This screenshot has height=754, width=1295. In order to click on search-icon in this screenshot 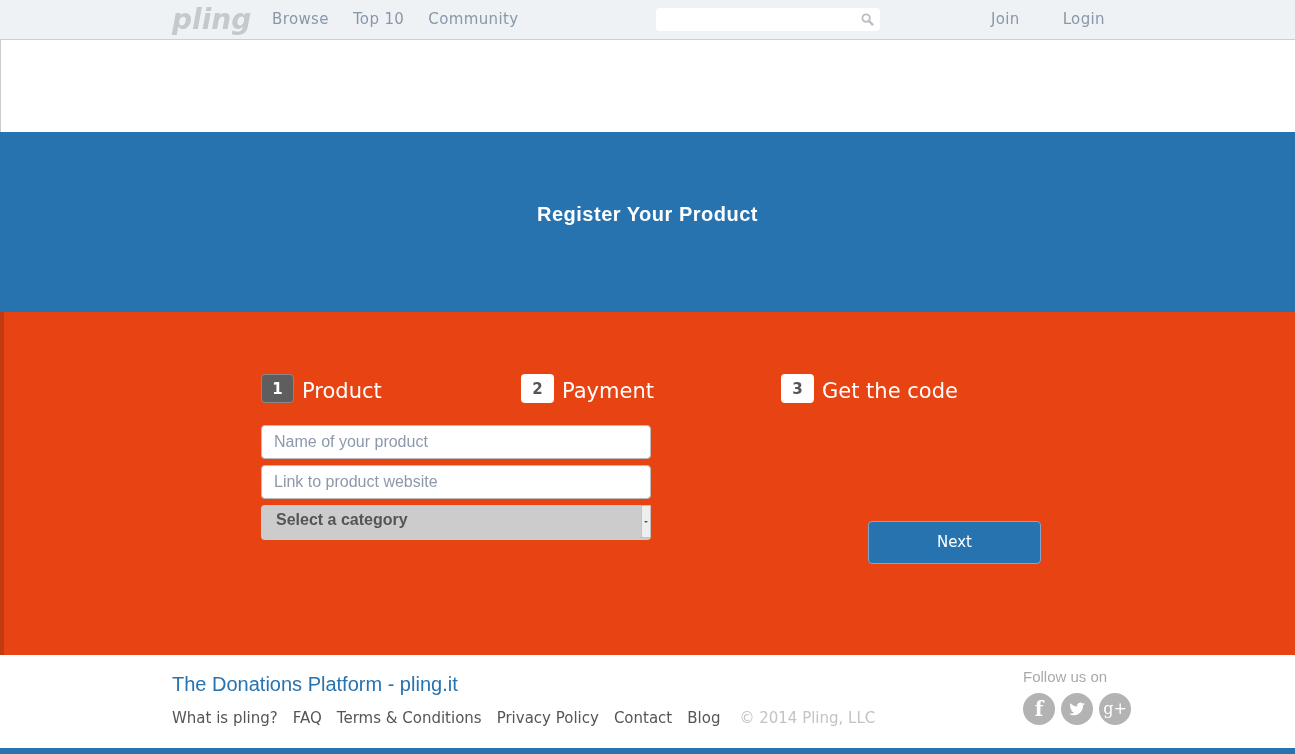, I will do `click(867, 19)`.